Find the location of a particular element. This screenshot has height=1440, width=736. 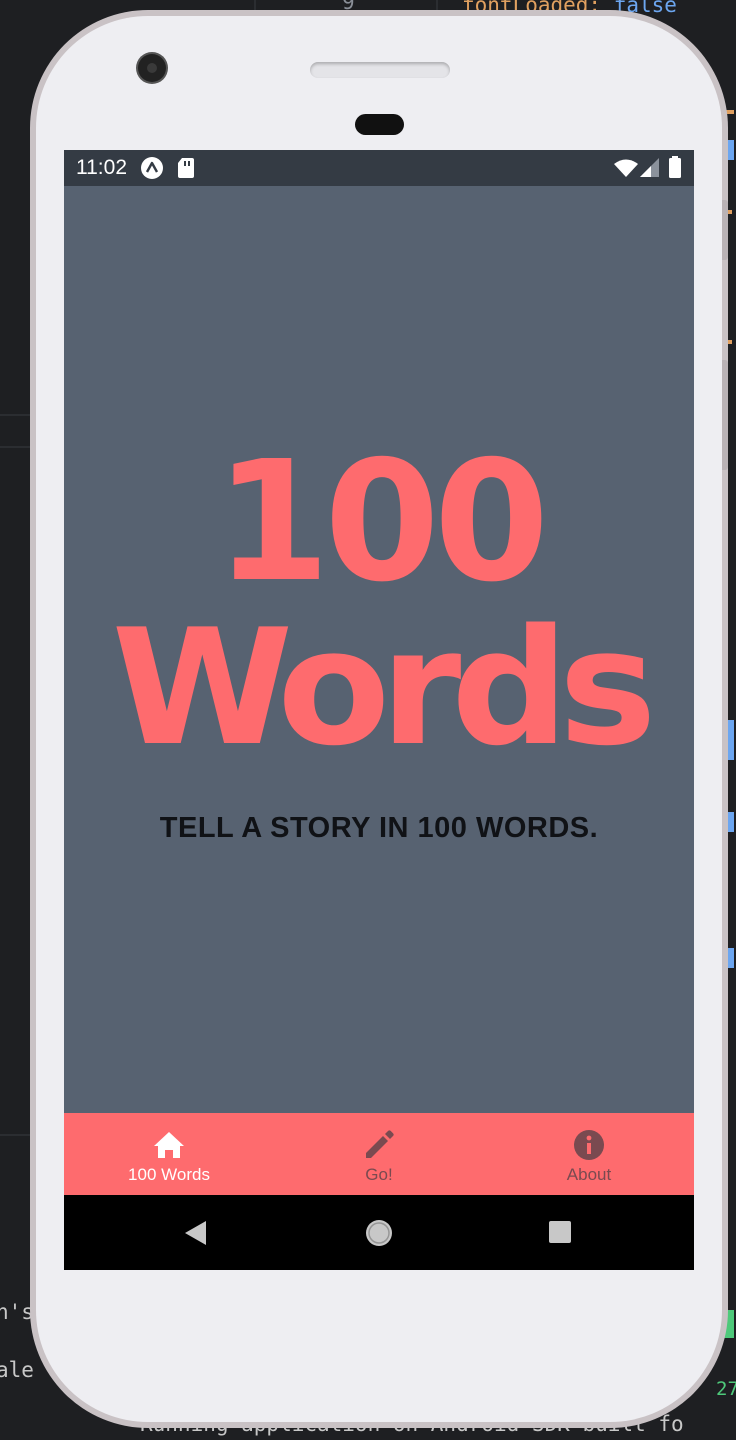

back-icon is located at coordinates (195, 1235).